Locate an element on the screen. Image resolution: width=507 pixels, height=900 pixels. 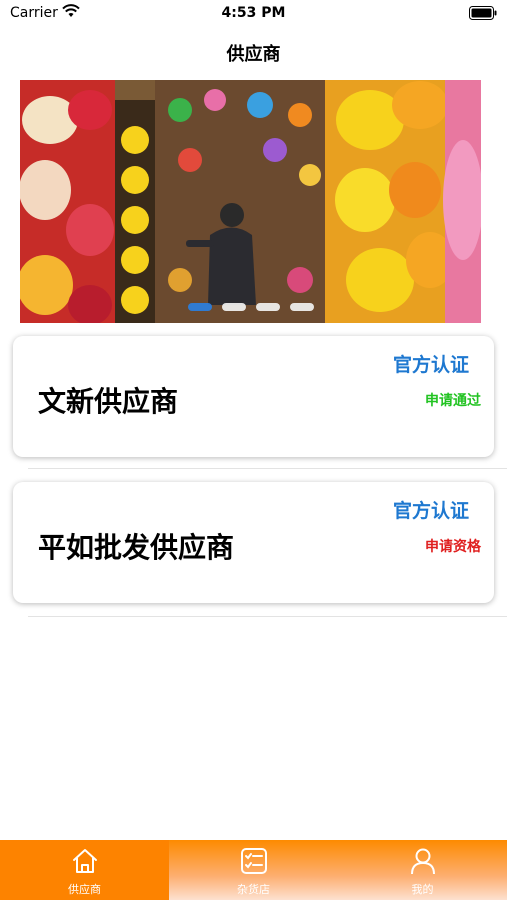
status-bar: Carrier 4:53 PM is located at coordinates (253, 14).